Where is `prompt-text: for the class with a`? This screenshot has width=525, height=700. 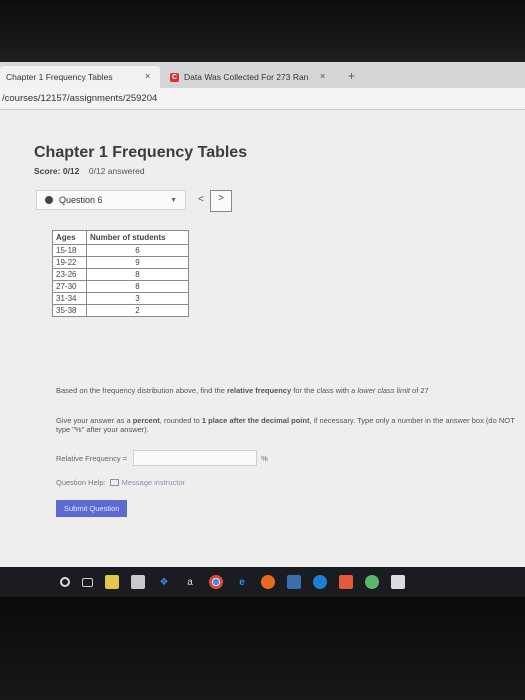 prompt-text: for the class with a is located at coordinates (324, 390).